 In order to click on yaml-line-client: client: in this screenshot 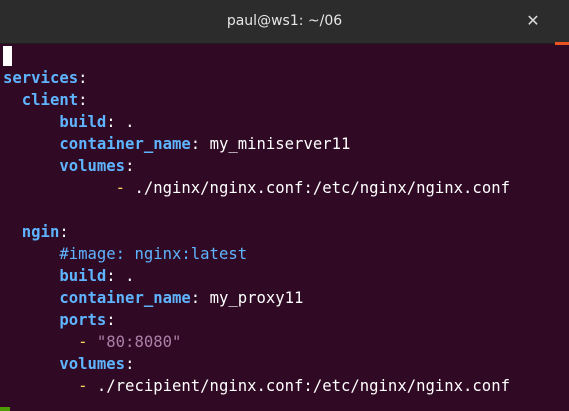, I will do `click(54, 100)`.